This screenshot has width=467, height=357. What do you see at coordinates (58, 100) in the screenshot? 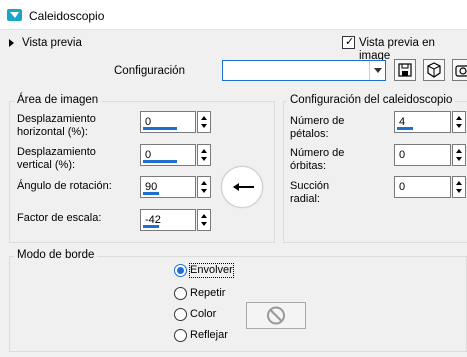
I see `image-area-title: Área de imagen` at bounding box center [58, 100].